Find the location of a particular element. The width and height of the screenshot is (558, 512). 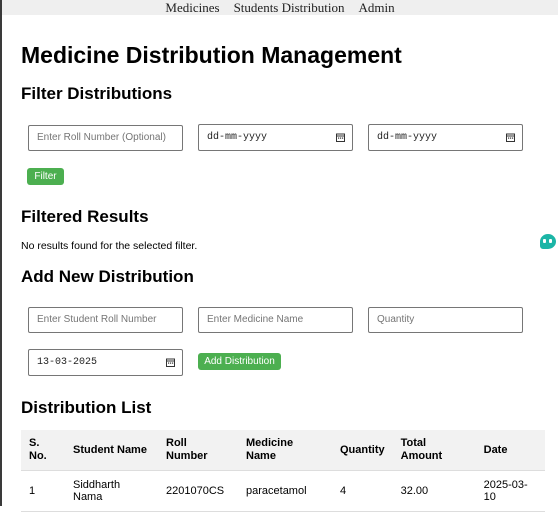

col-medicine-name: Medicine Name is located at coordinates (285, 450).